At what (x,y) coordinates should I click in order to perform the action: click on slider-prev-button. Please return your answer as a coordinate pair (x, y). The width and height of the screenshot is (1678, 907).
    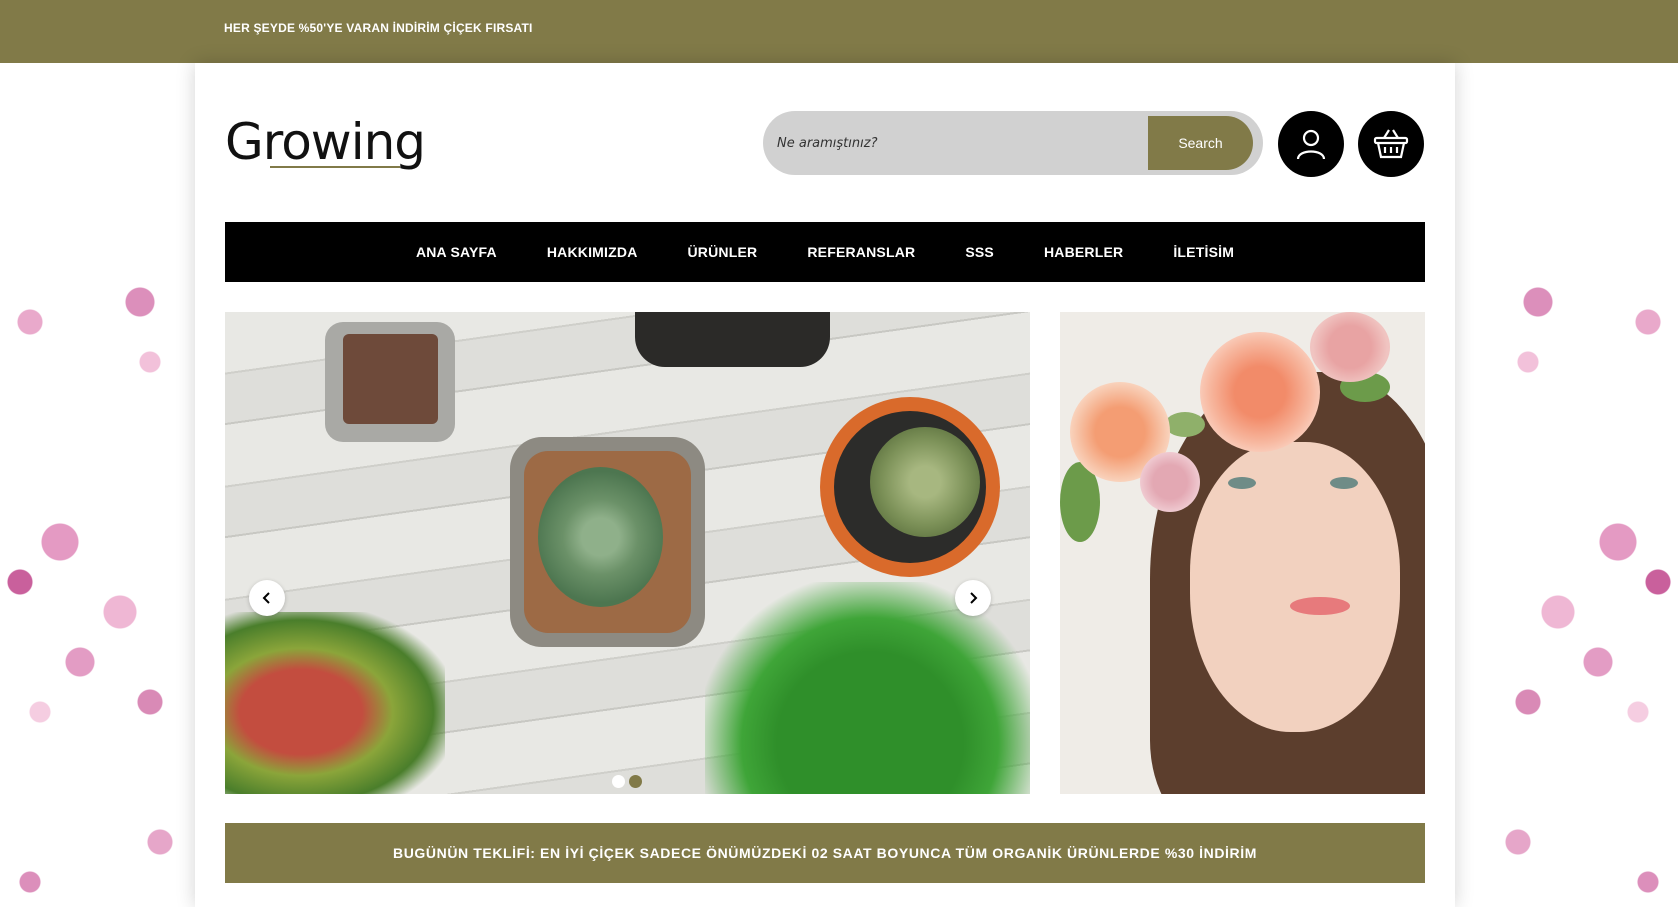
    Looking at the image, I should click on (267, 598).